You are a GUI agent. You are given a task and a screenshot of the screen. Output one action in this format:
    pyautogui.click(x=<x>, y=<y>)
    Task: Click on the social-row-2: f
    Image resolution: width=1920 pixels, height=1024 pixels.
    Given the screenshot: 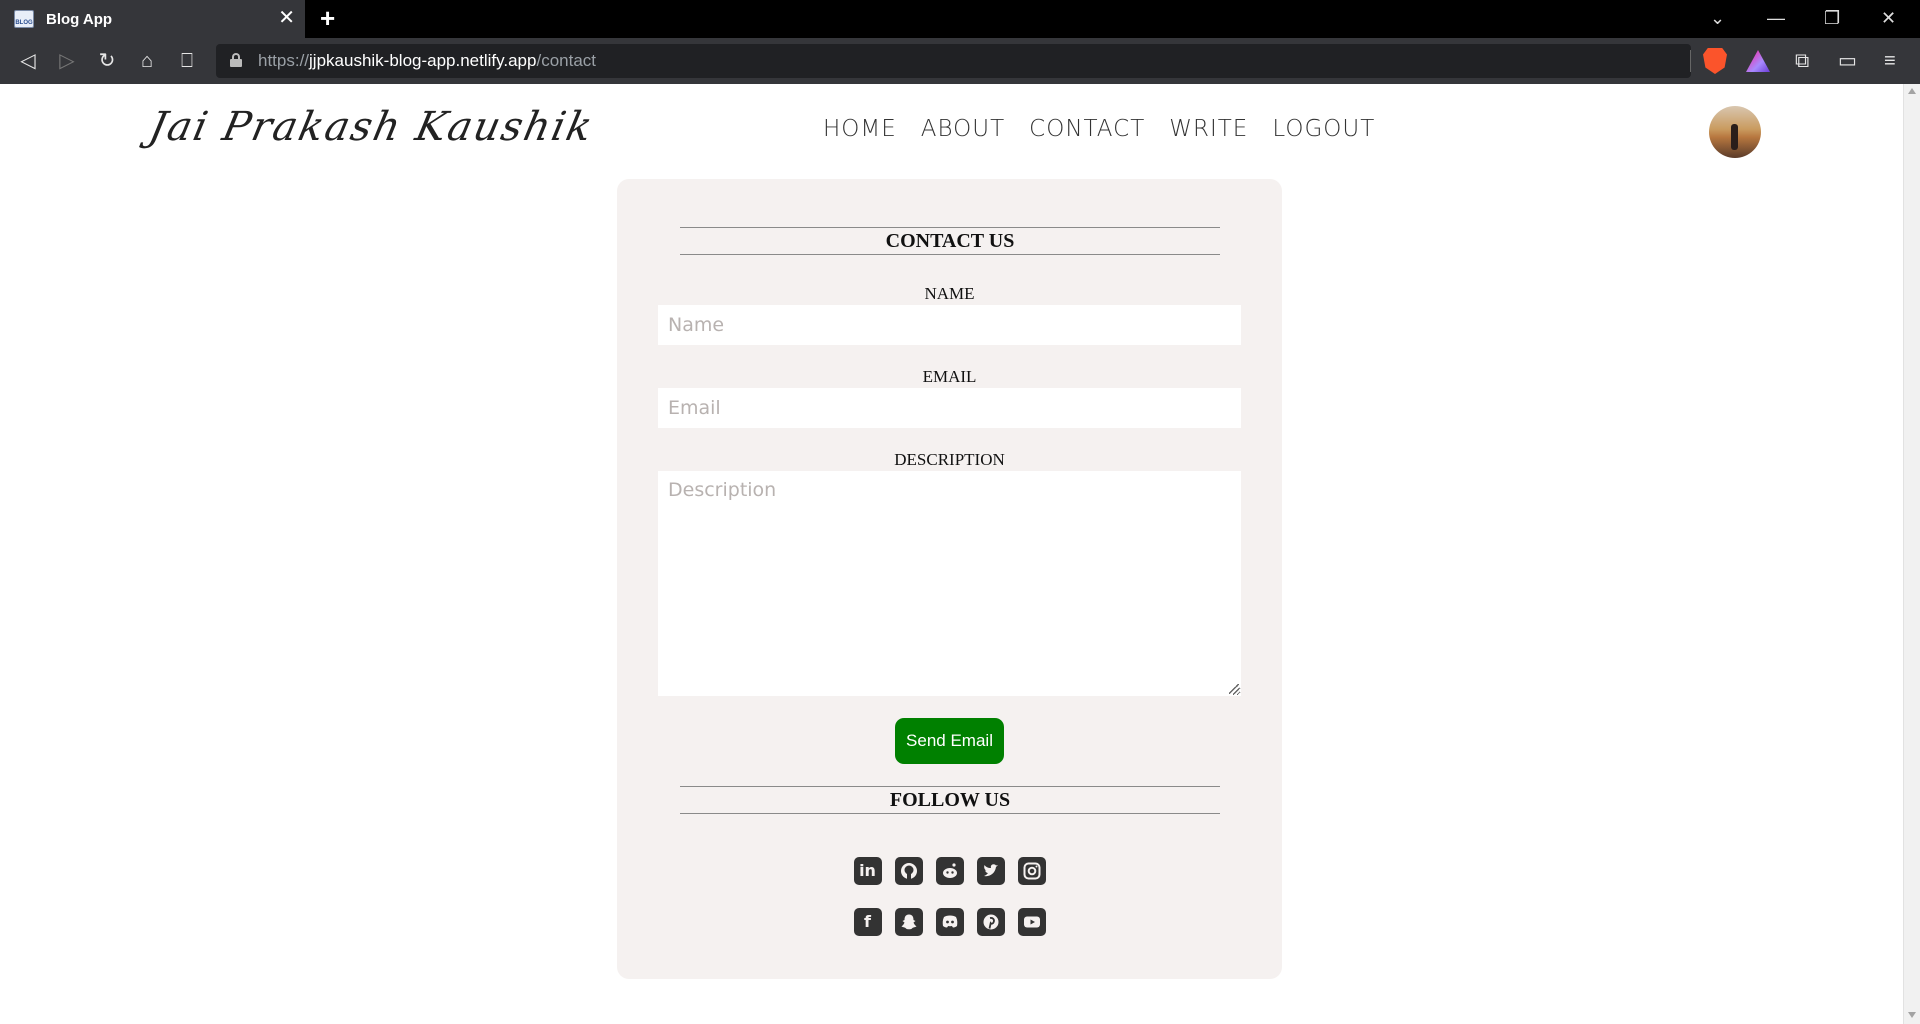 What is the action you would take?
    pyautogui.click(x=949, y=922)
    